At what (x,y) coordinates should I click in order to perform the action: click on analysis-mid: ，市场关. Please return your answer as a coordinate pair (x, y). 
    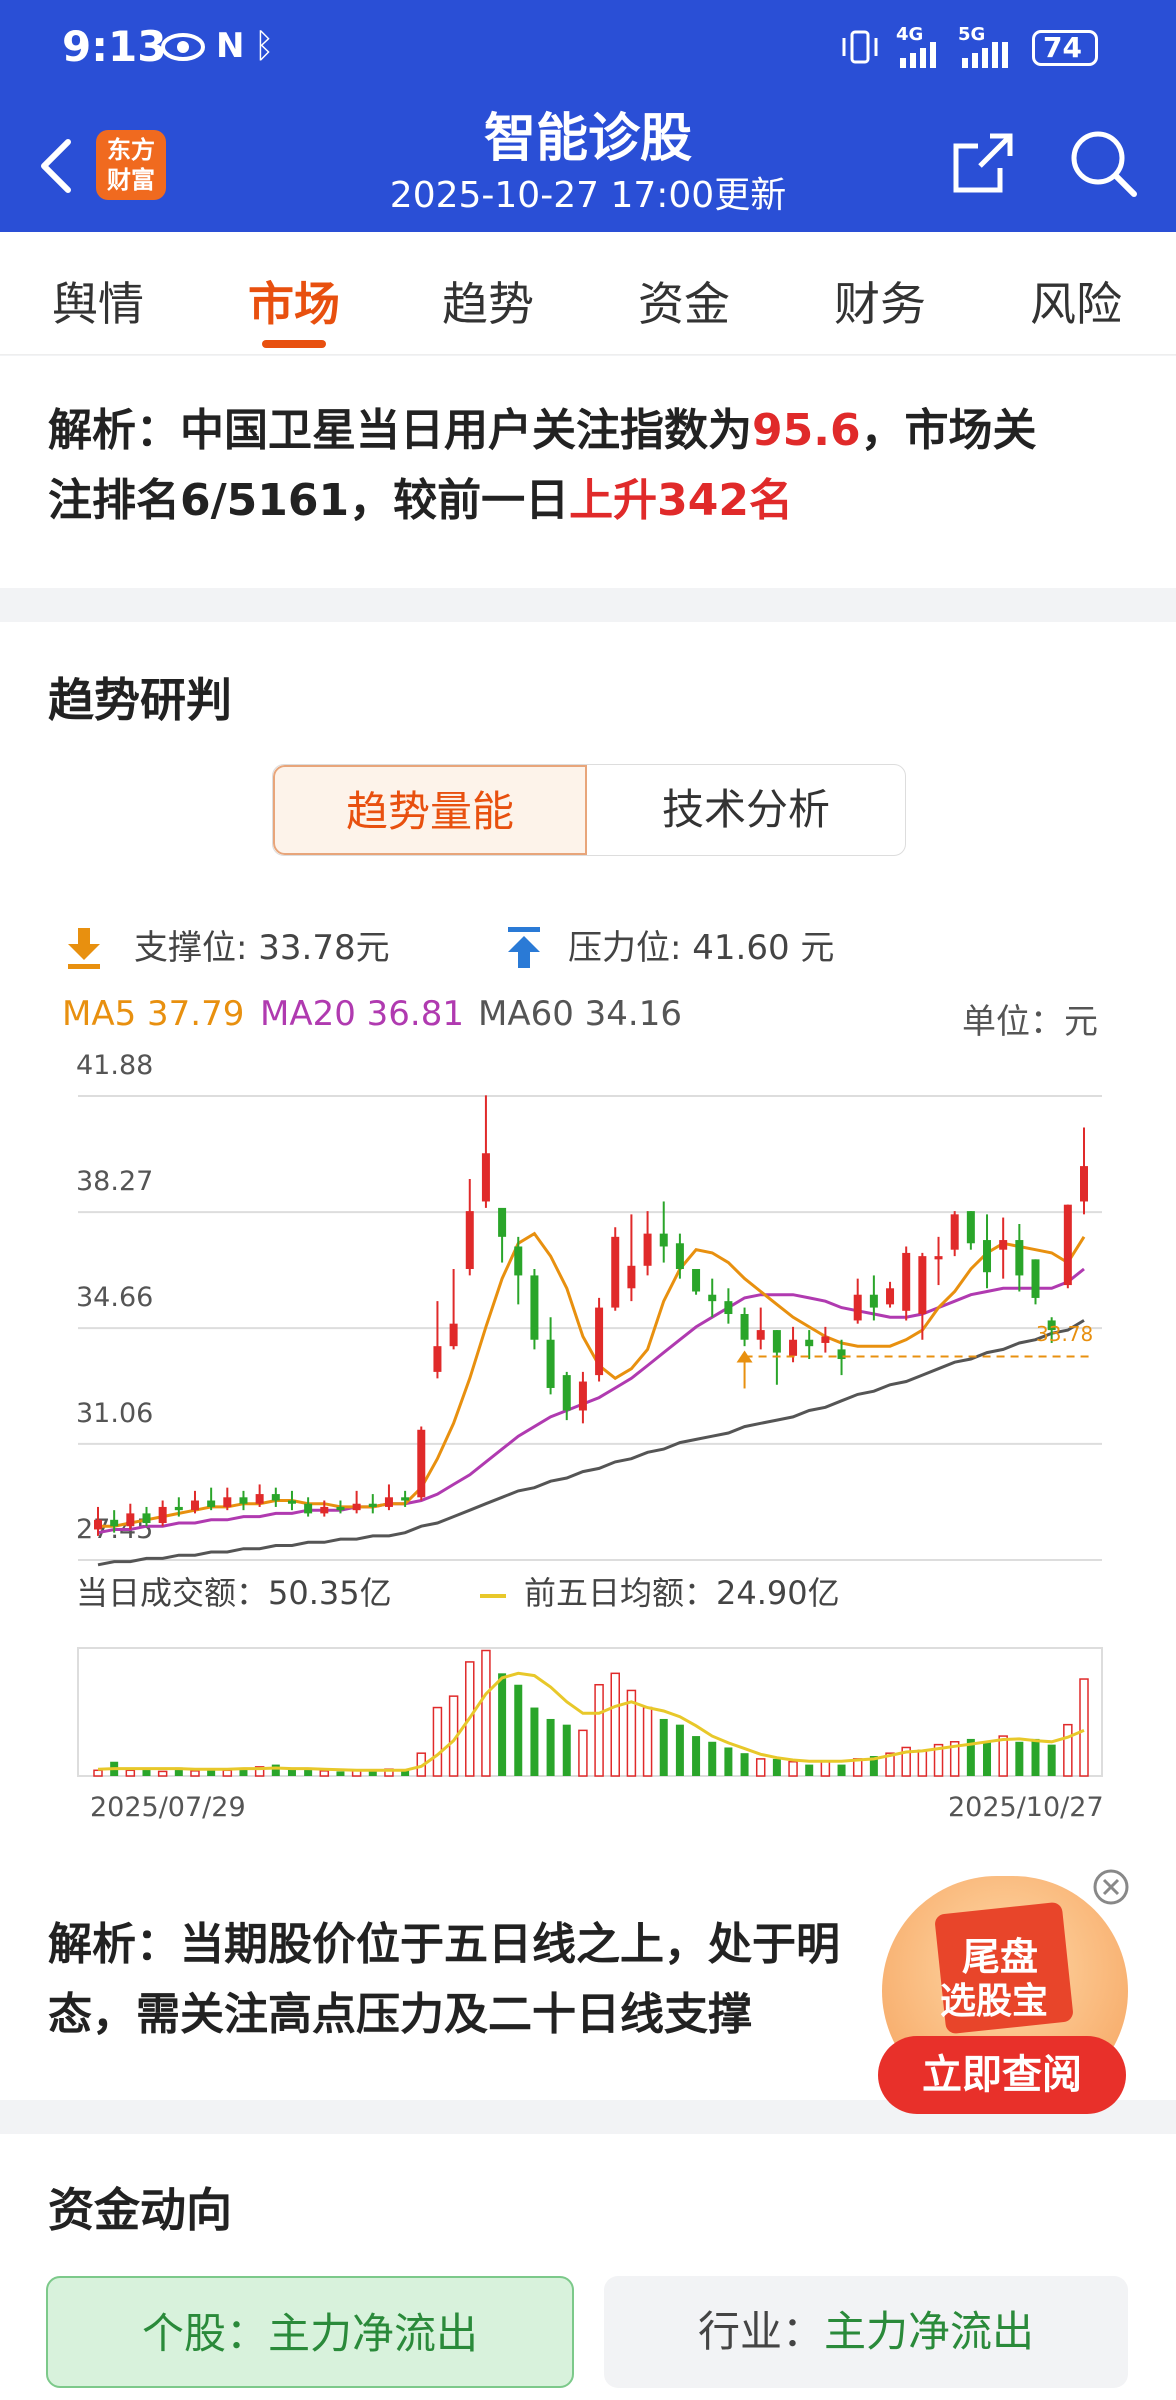
    Looking at the image, I should click on (948, 430).